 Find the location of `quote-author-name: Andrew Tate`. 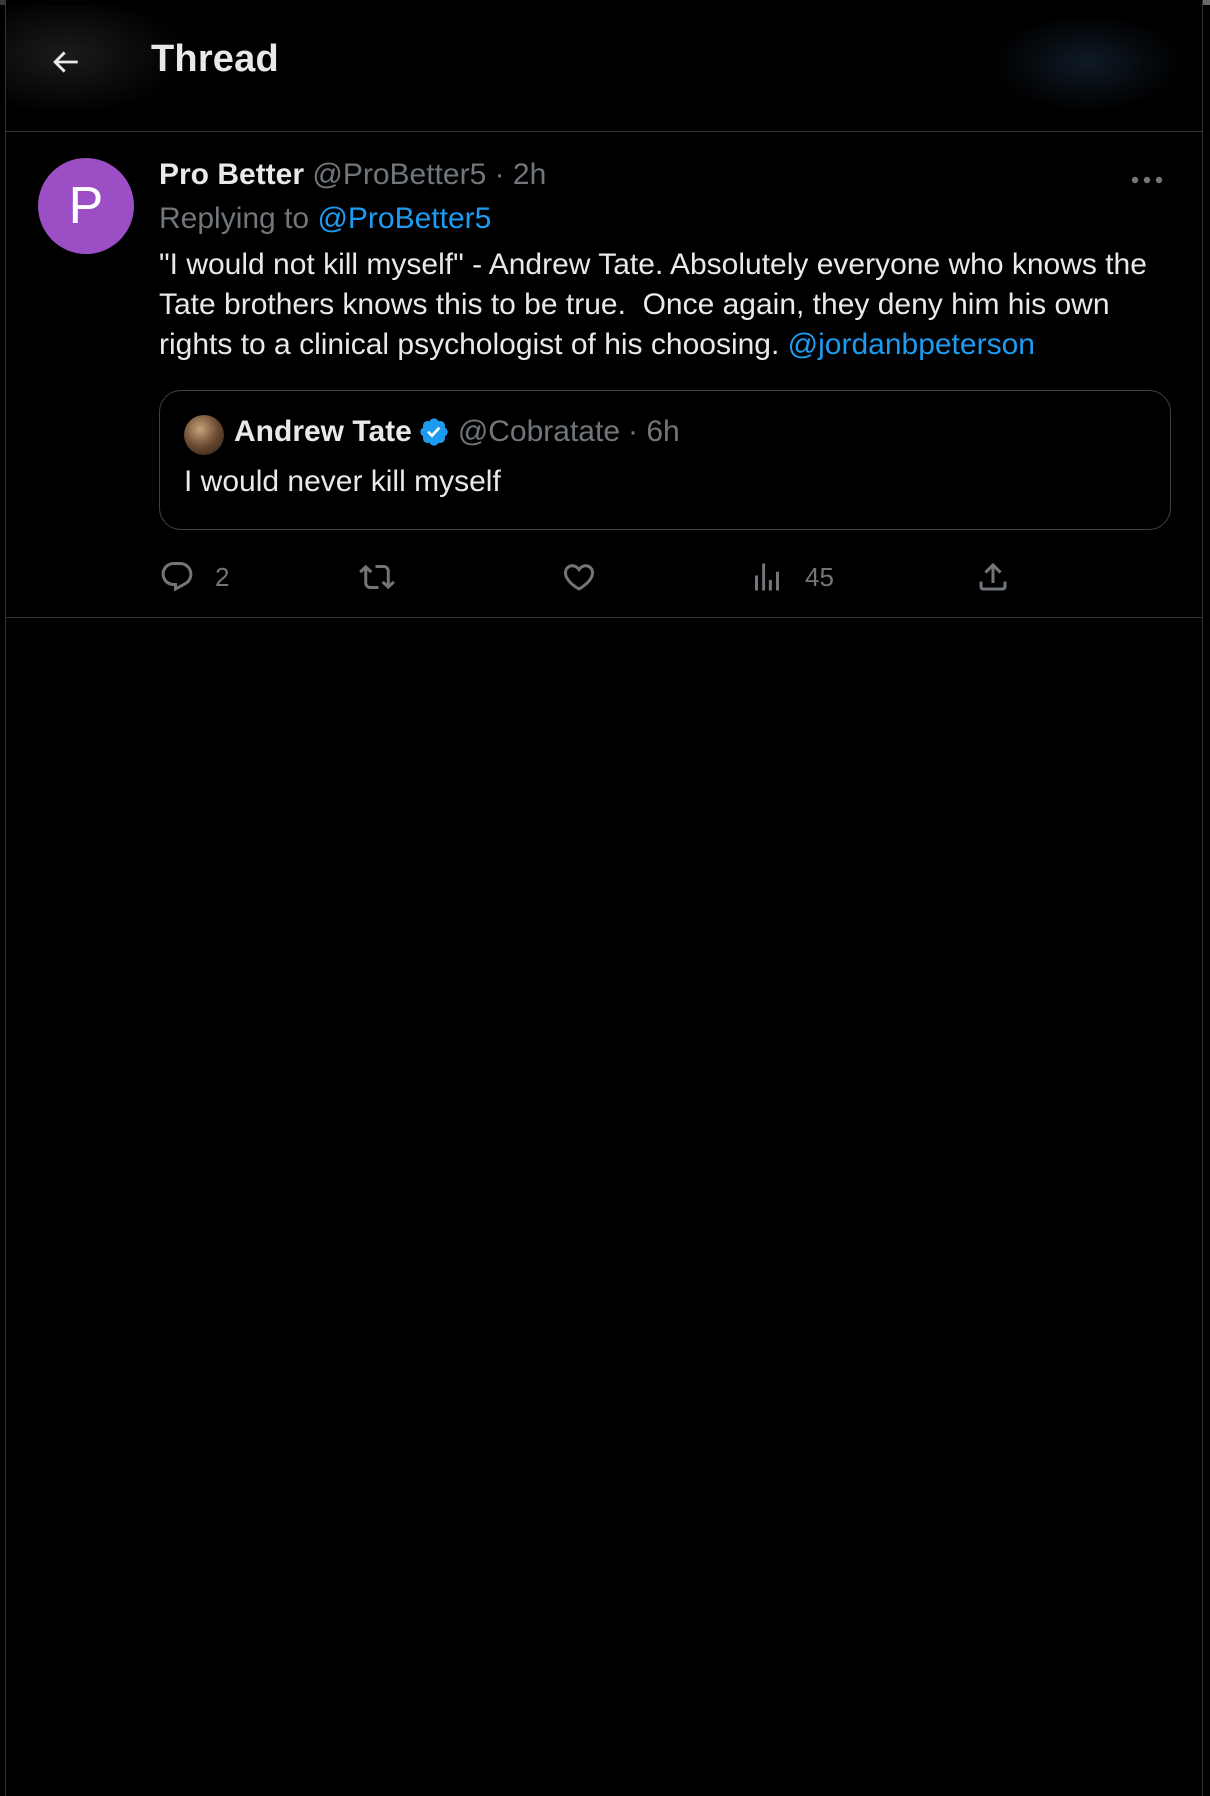

quote-author-name: Andrew Tate is located at coordinates (323, 432).